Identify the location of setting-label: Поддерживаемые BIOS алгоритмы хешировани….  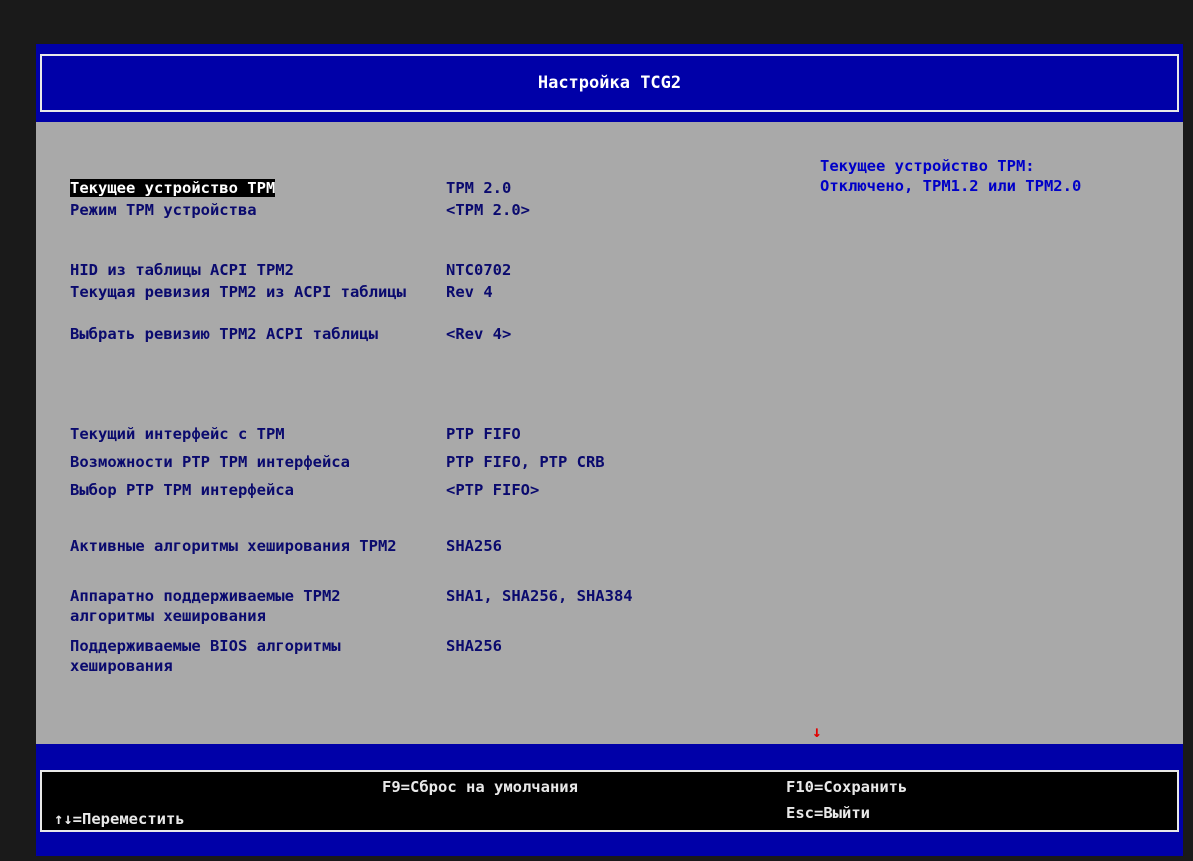
(205, 656).